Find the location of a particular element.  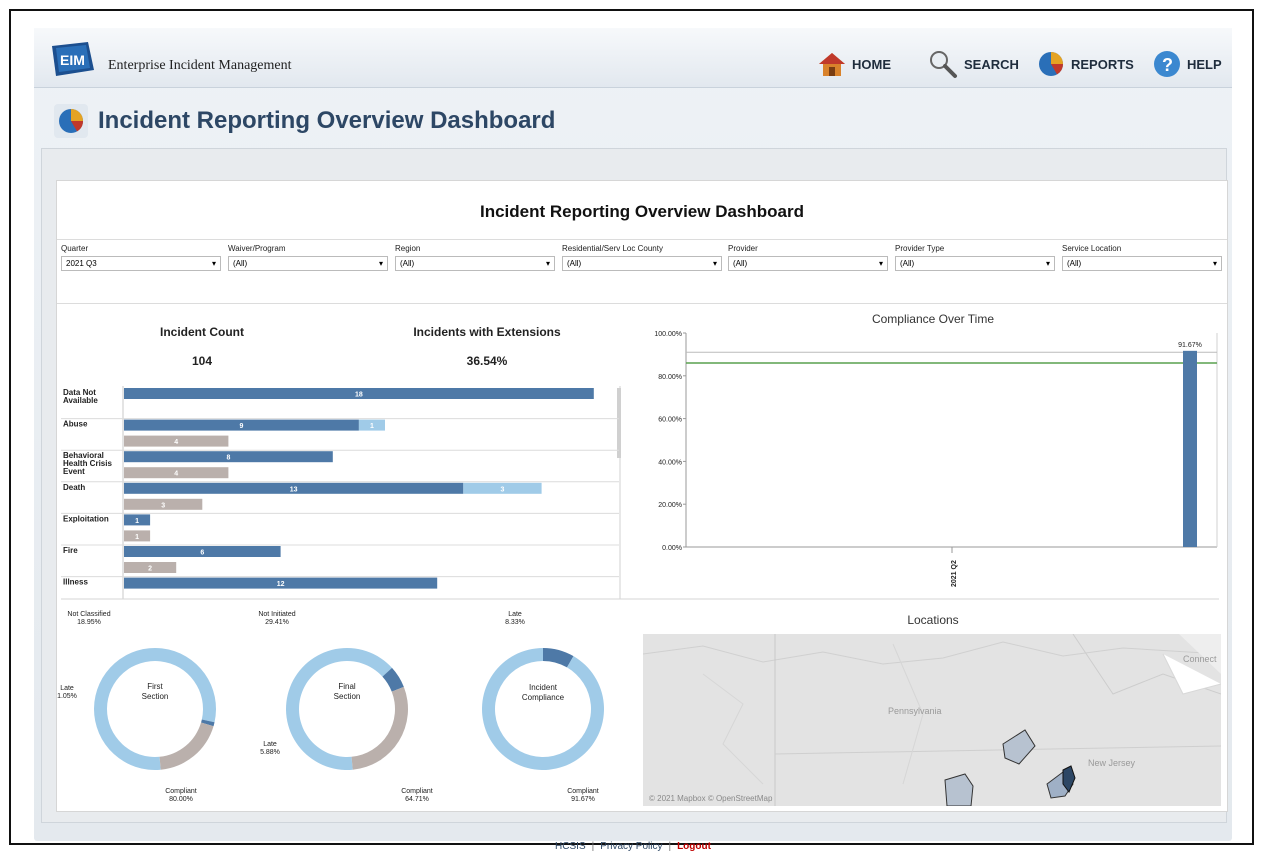

nav-search: SEARCH is located at coordinates (973, 64).